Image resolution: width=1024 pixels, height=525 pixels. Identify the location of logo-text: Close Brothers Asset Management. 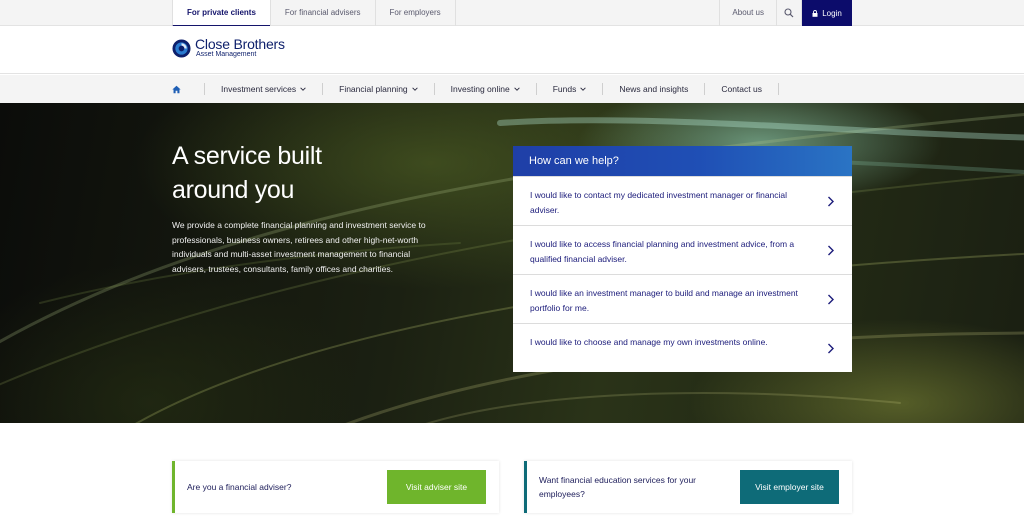
(240, 48).